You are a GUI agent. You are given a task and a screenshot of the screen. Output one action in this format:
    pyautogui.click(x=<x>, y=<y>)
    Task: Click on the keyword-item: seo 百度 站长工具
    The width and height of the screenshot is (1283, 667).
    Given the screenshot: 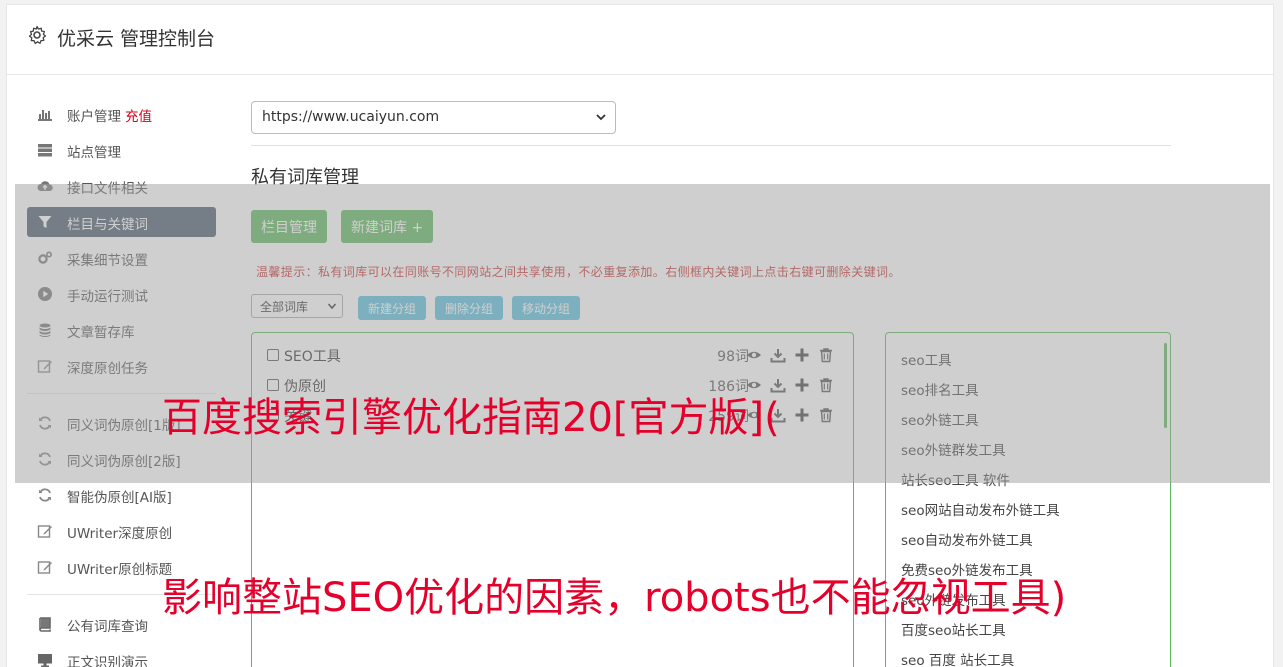 What is the action you would take?
    pyautogui.click(x=957, y=658)
    